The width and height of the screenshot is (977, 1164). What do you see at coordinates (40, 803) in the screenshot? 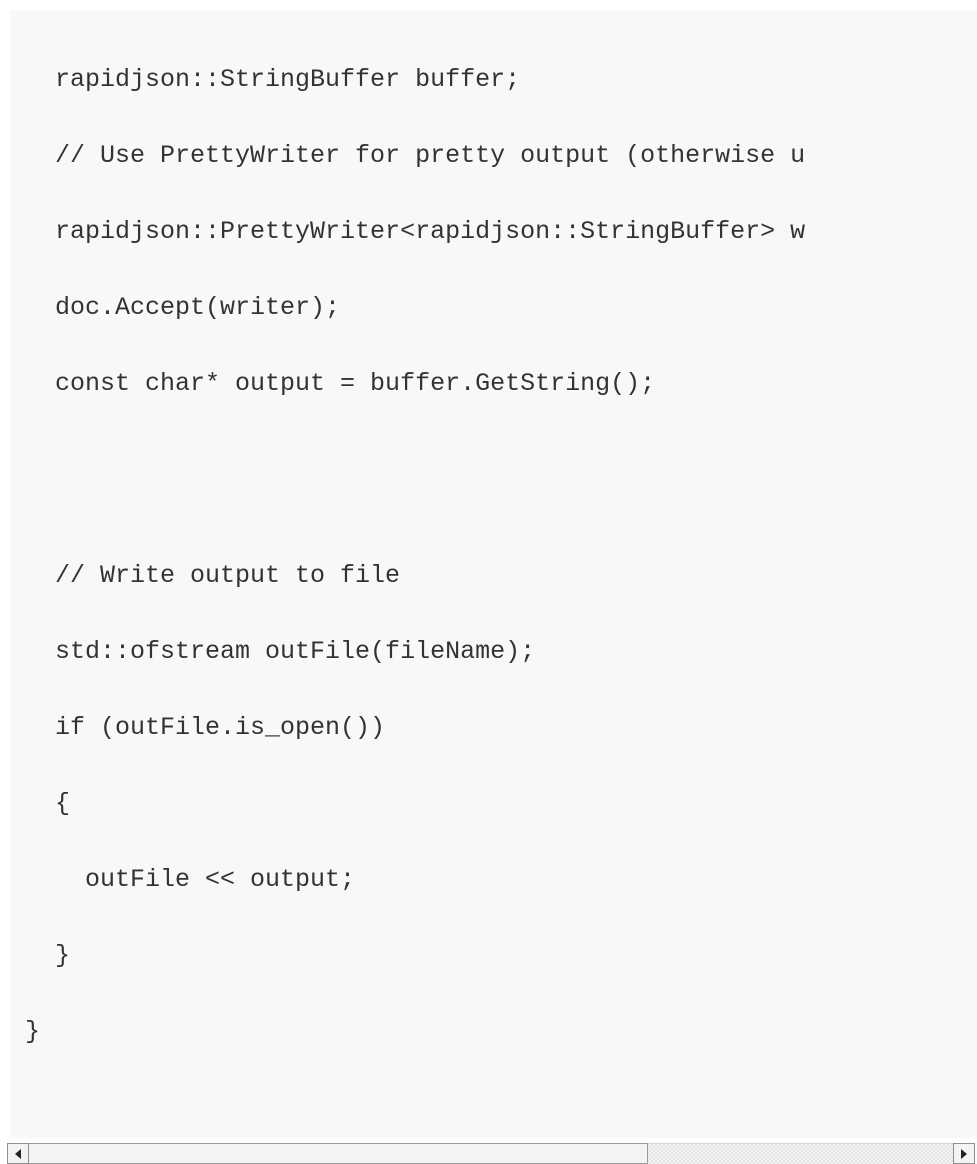
I see `code-line: {` at bounding box center [40, 803].